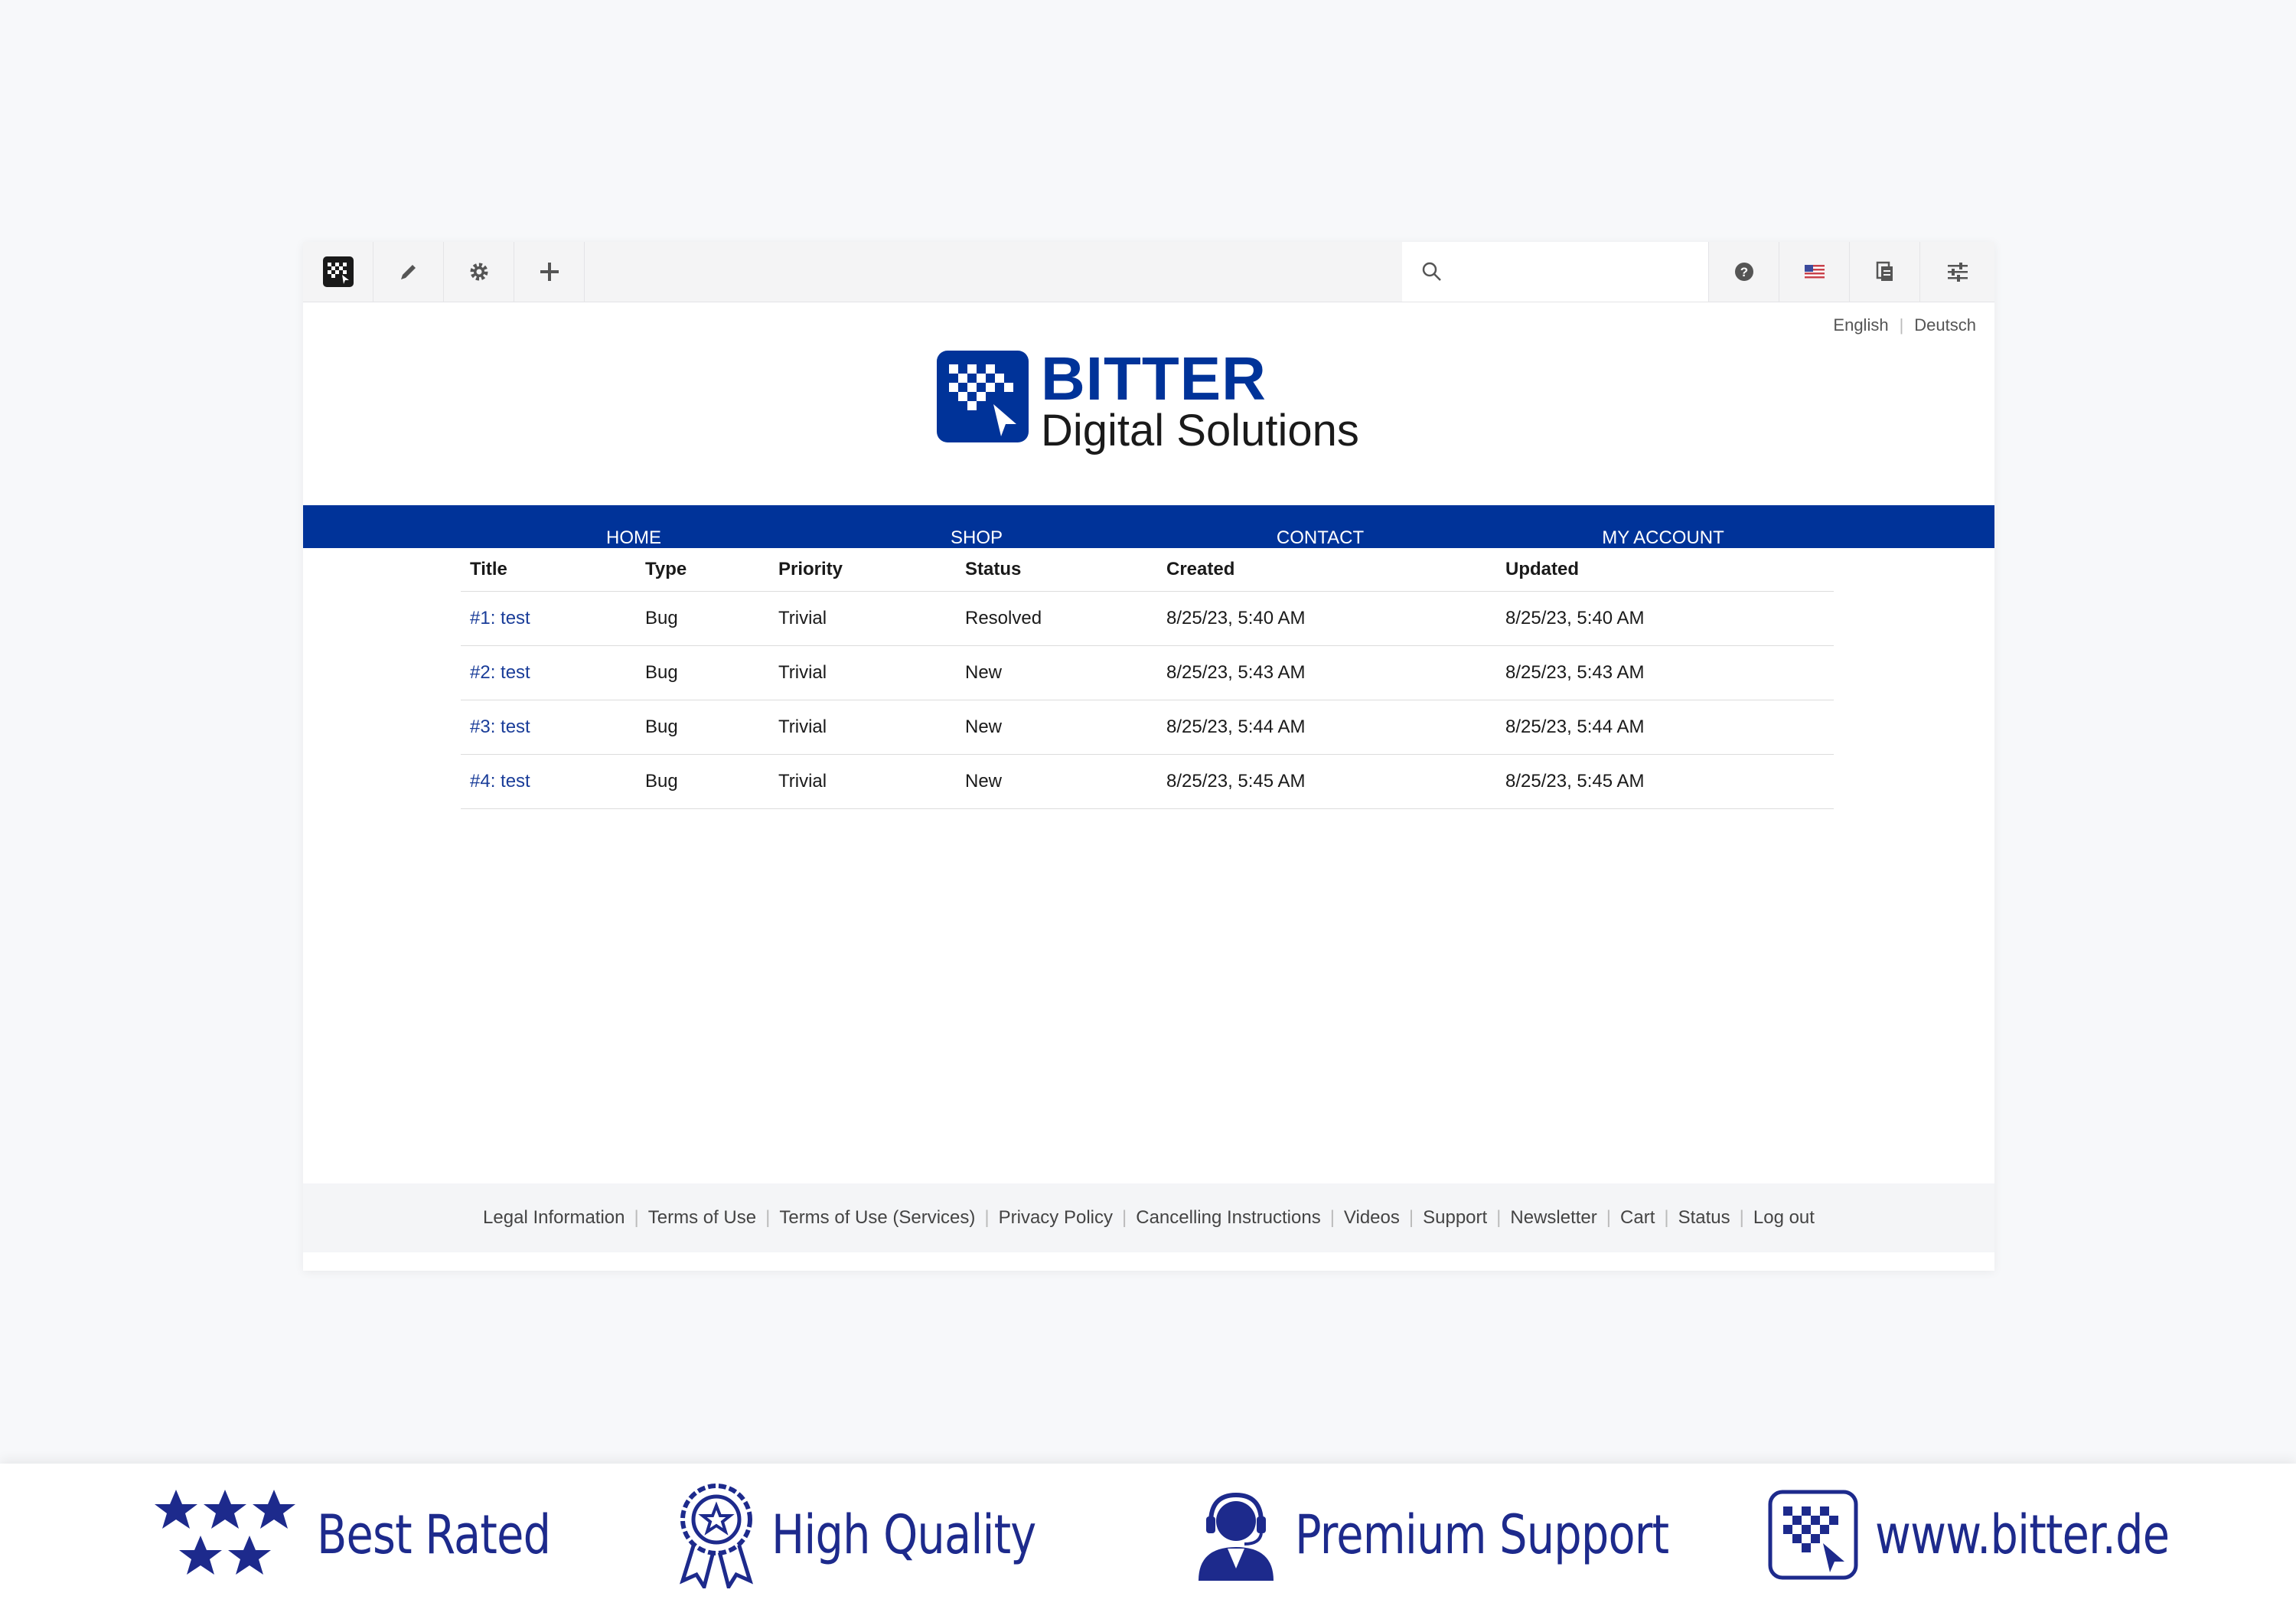  I want to click on footer-link-status: Status, so click(1704, 1218).